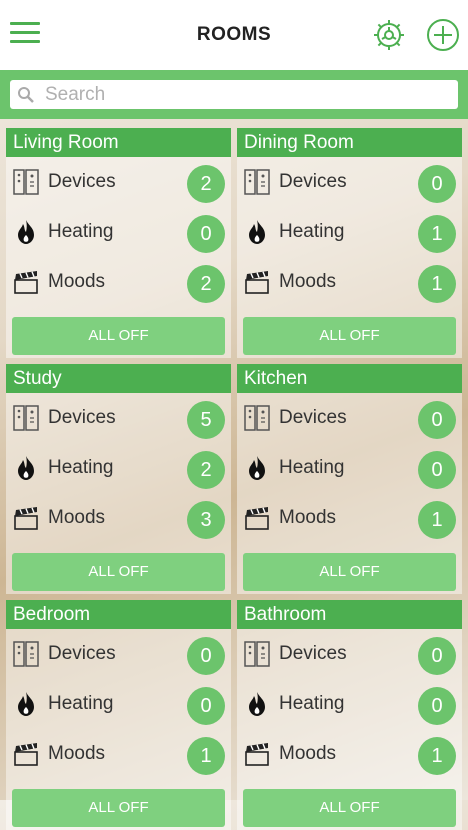  What do you see at coordinates (118, 378) in the screenshot?
I see `room-name: Study` at bounding box center [118, 378].